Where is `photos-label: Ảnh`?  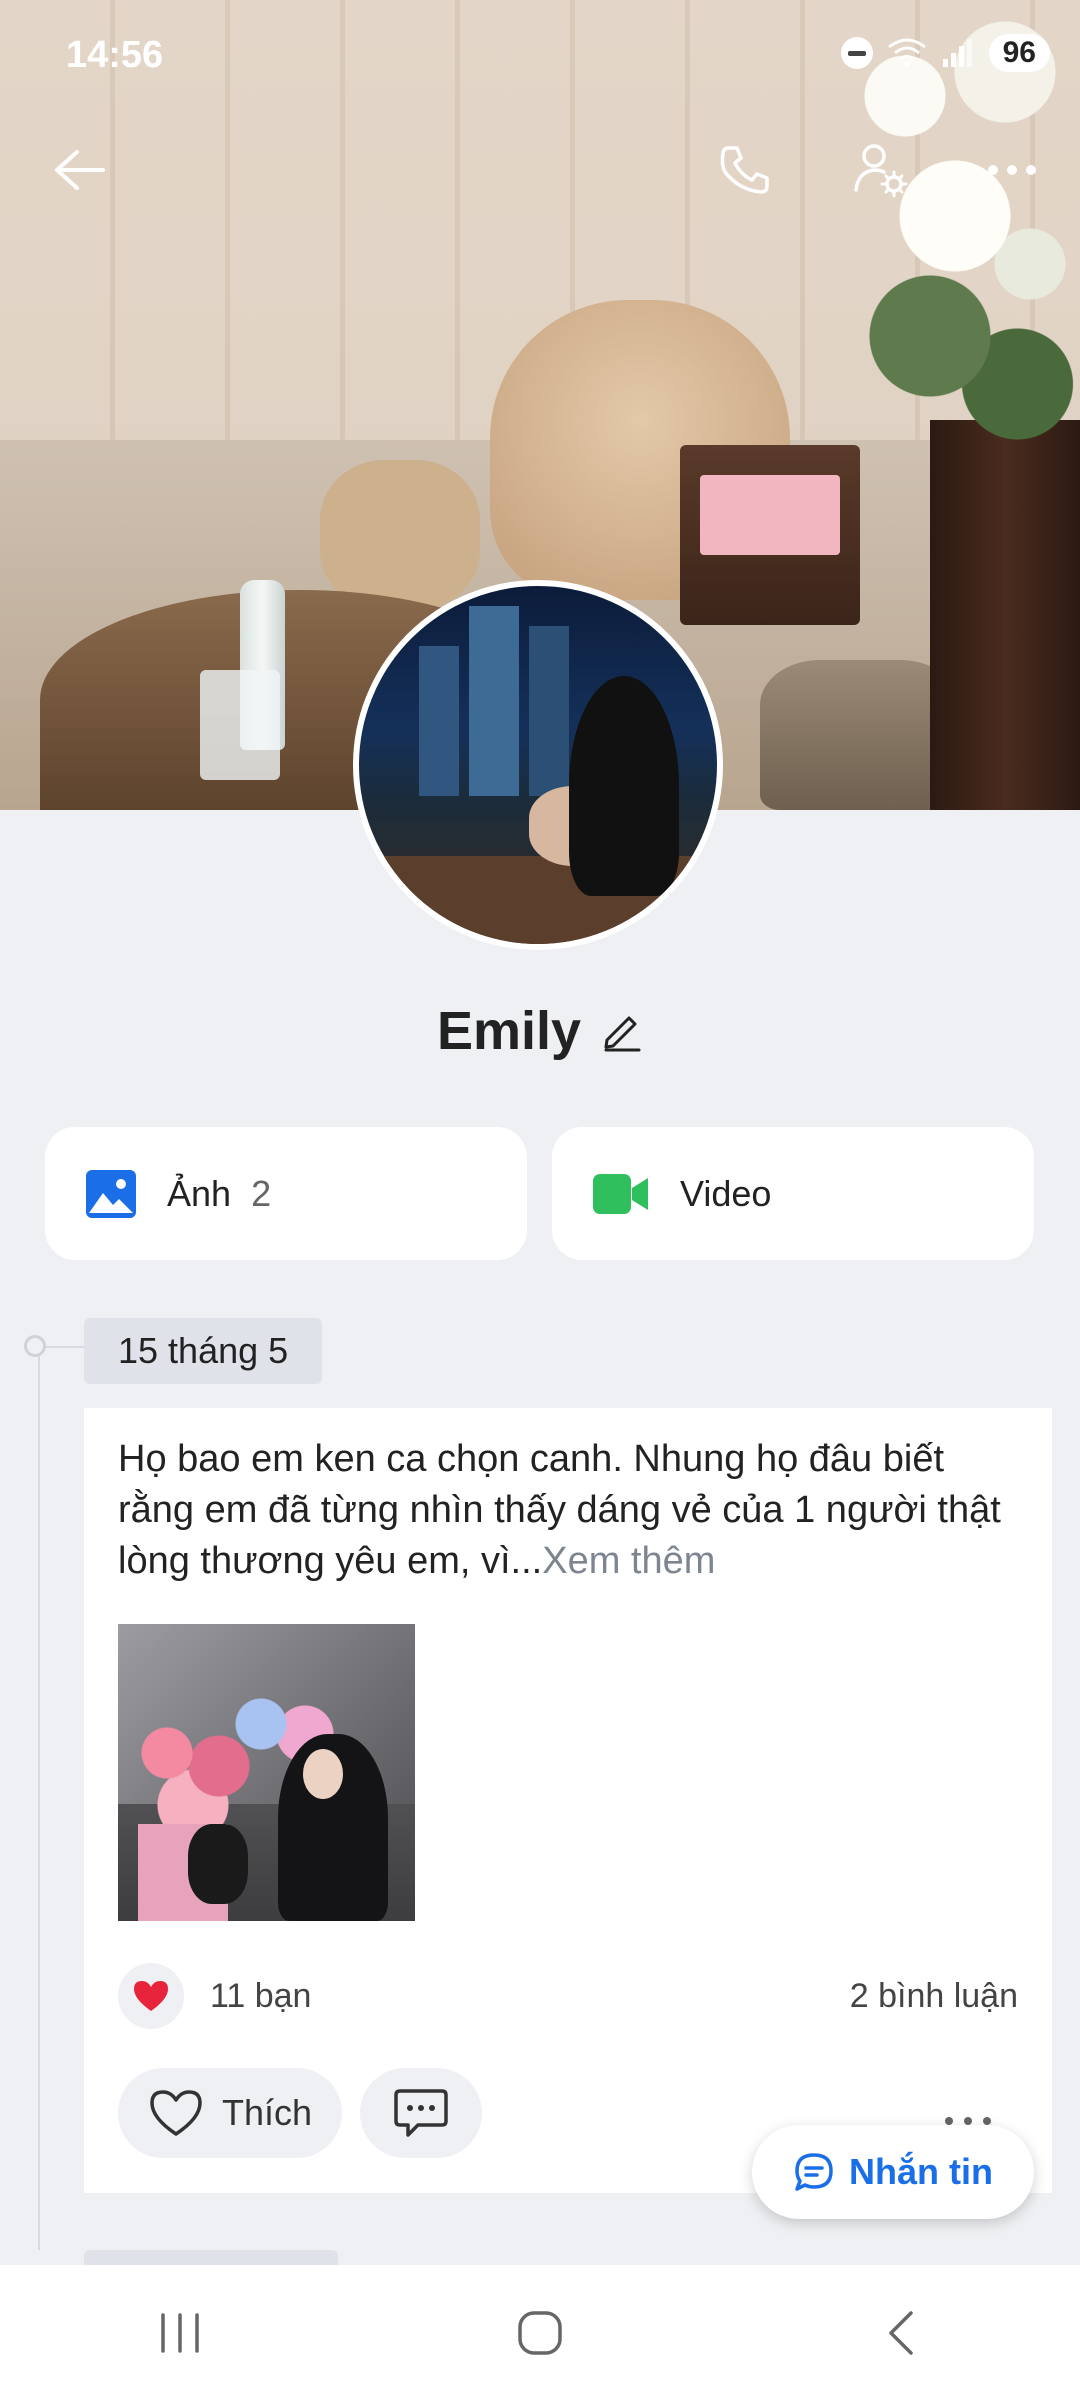
photos-label: Ảnh is located at coordinates (199, 1193).